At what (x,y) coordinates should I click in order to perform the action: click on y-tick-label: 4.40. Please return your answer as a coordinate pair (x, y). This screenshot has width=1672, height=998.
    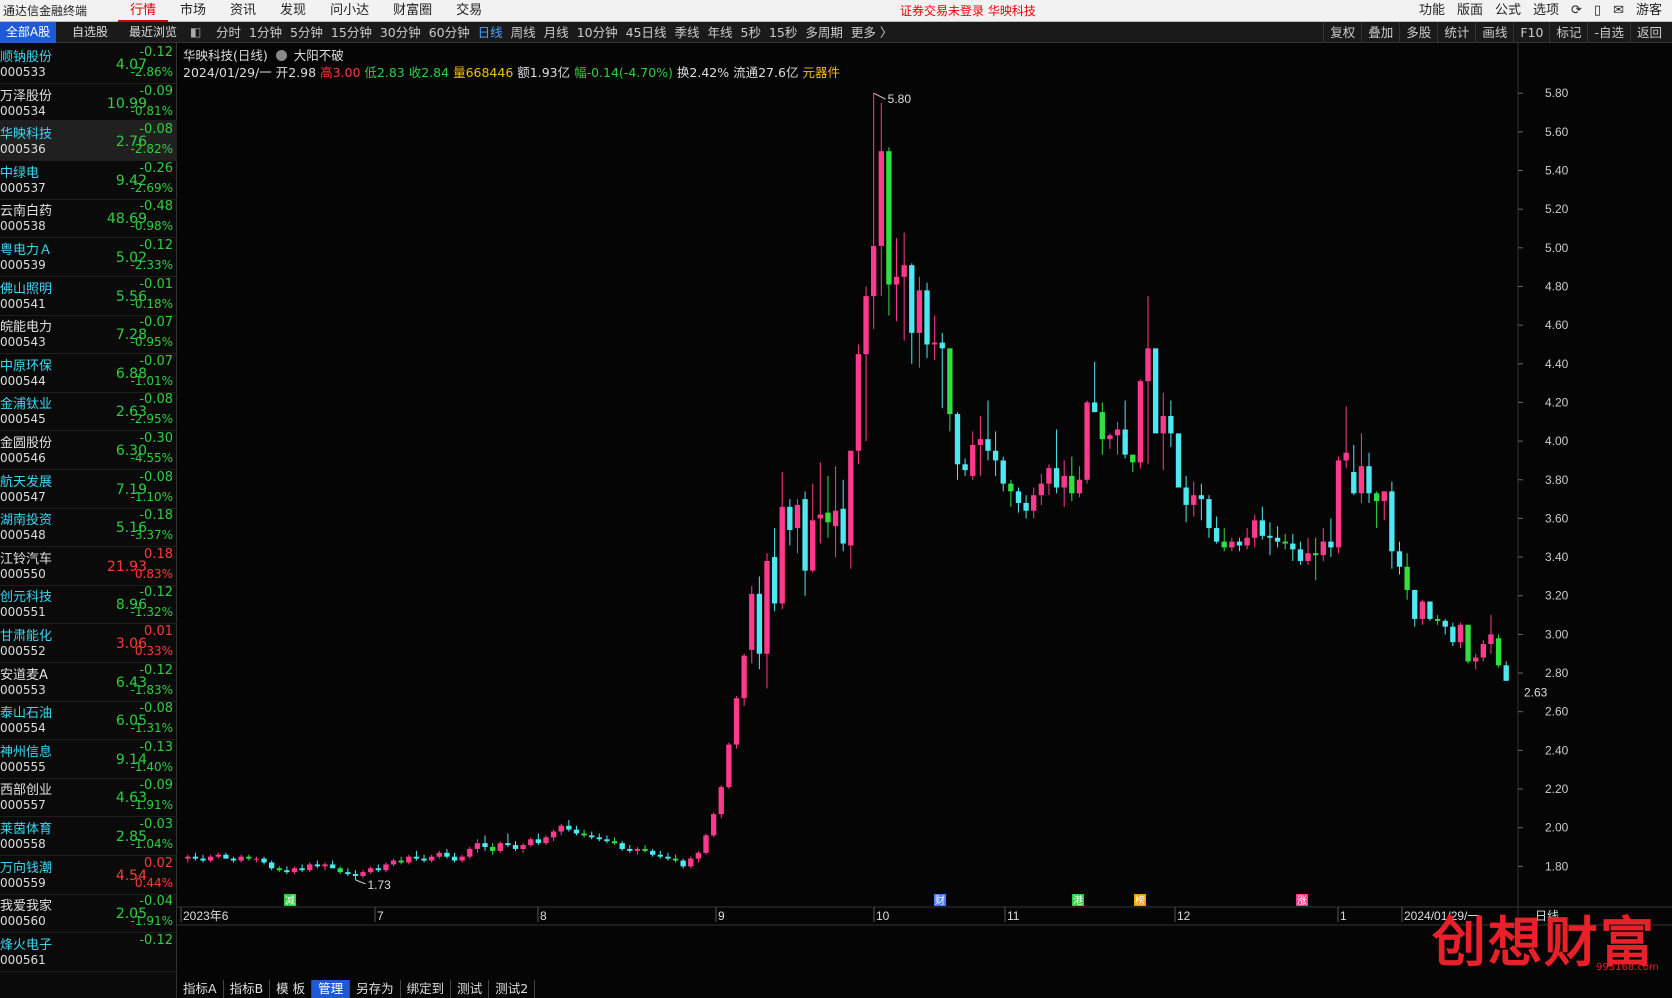
    Looking at the image, I should click on (1557, 364).